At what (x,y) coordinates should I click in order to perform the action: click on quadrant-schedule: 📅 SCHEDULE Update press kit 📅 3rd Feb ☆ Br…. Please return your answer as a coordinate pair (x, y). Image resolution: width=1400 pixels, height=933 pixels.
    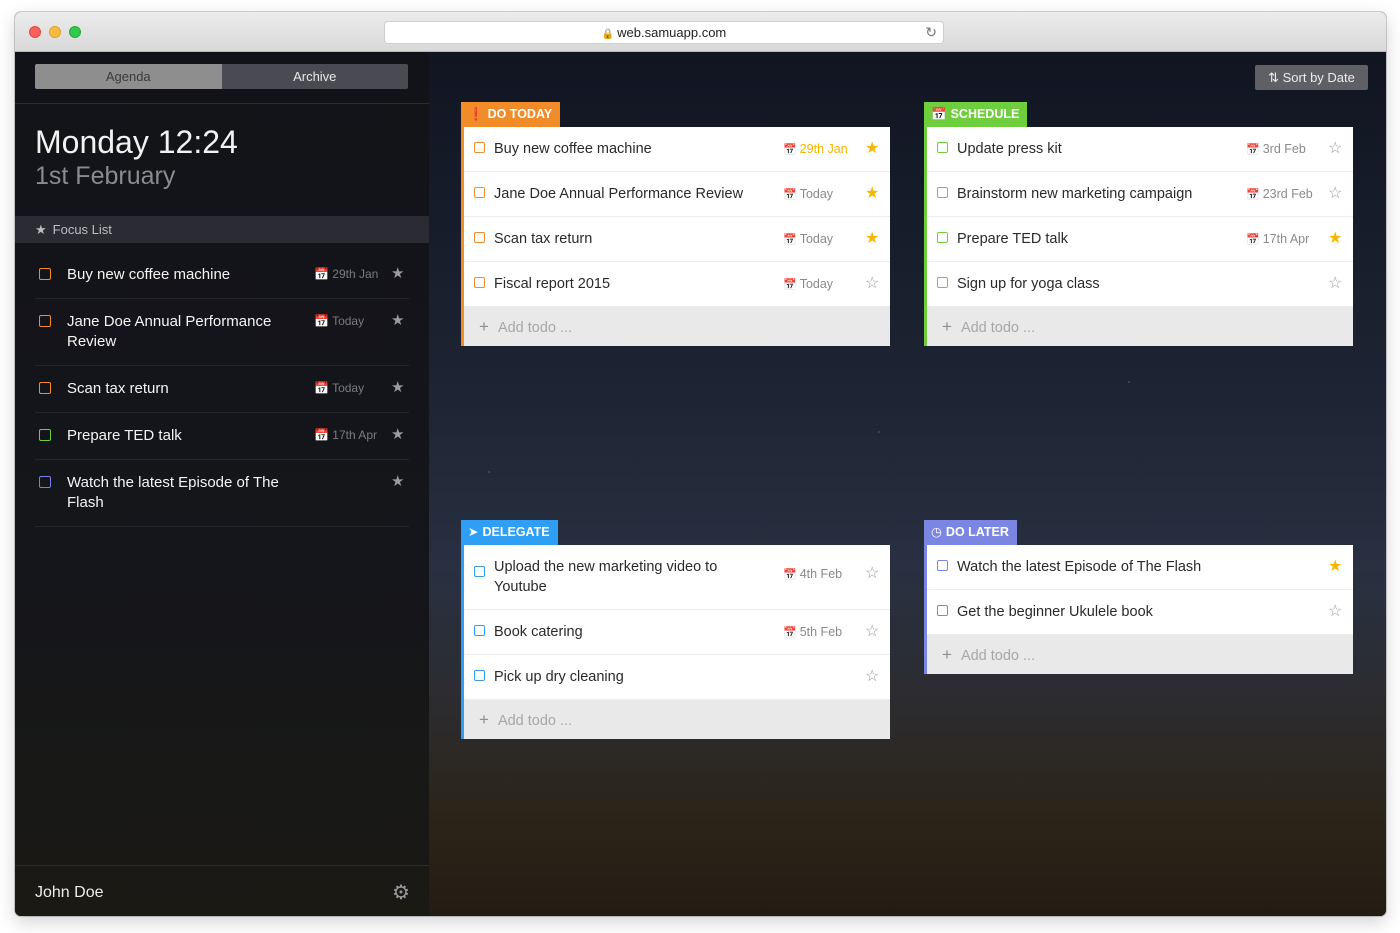
    Looking at the image, I should click on (1138, 224).